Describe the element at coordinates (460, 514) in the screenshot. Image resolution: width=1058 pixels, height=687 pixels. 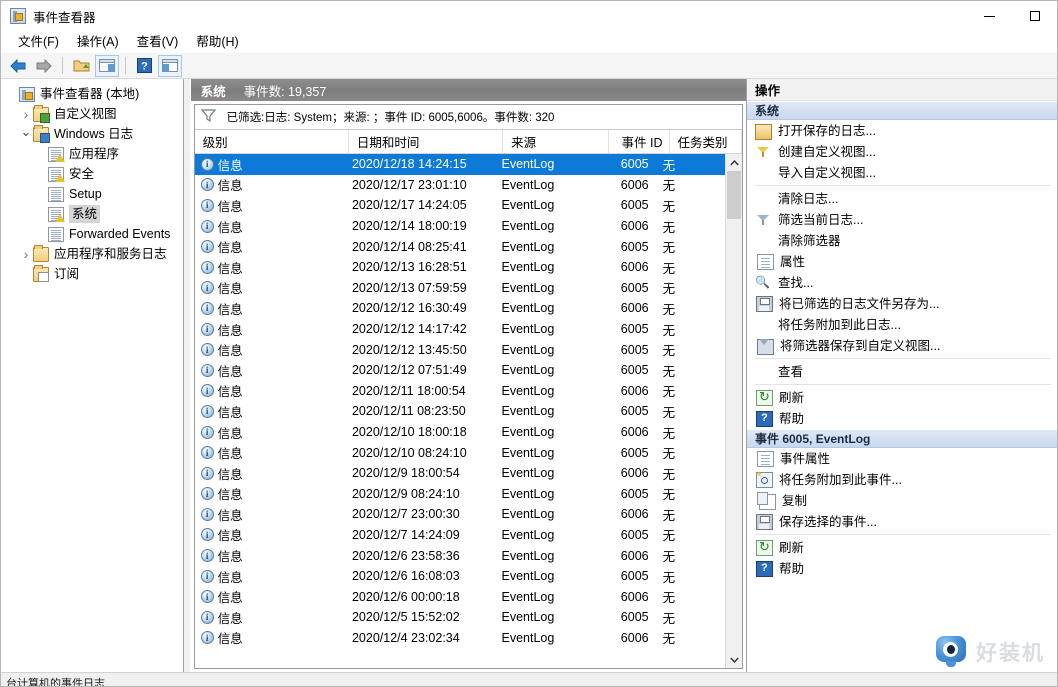
I see `table-row: i 信息 2020/12/7 23:00:30 EventLog 6006 无` at that location.